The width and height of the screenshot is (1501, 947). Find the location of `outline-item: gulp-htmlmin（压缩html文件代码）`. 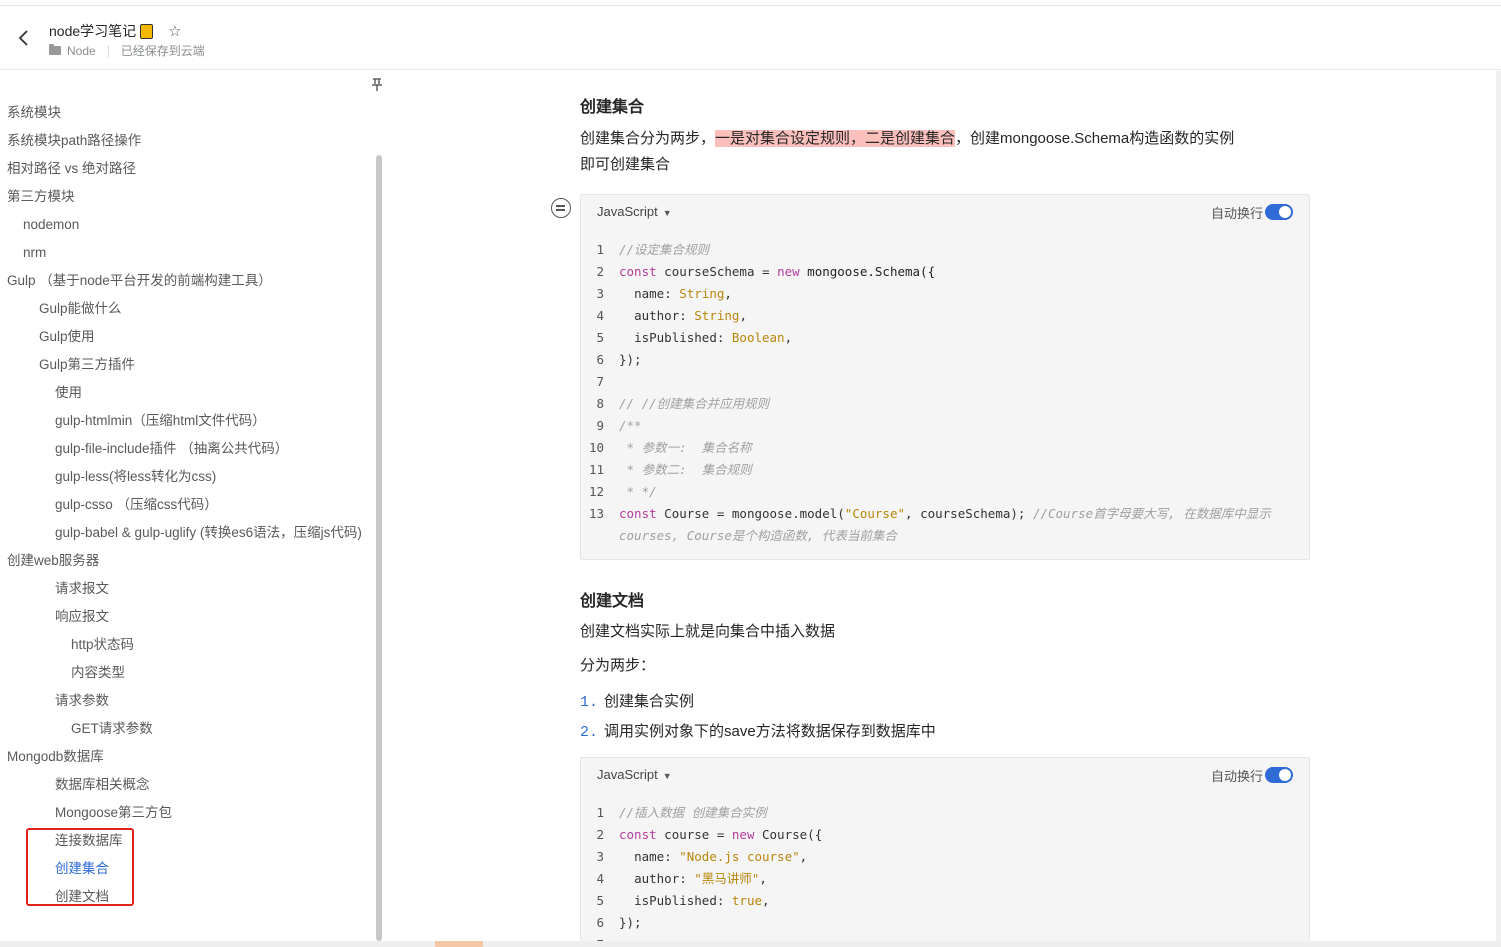

outline-item: gulp-htmlmin（压缩html文件代码） is located at coordinates (188, 421).